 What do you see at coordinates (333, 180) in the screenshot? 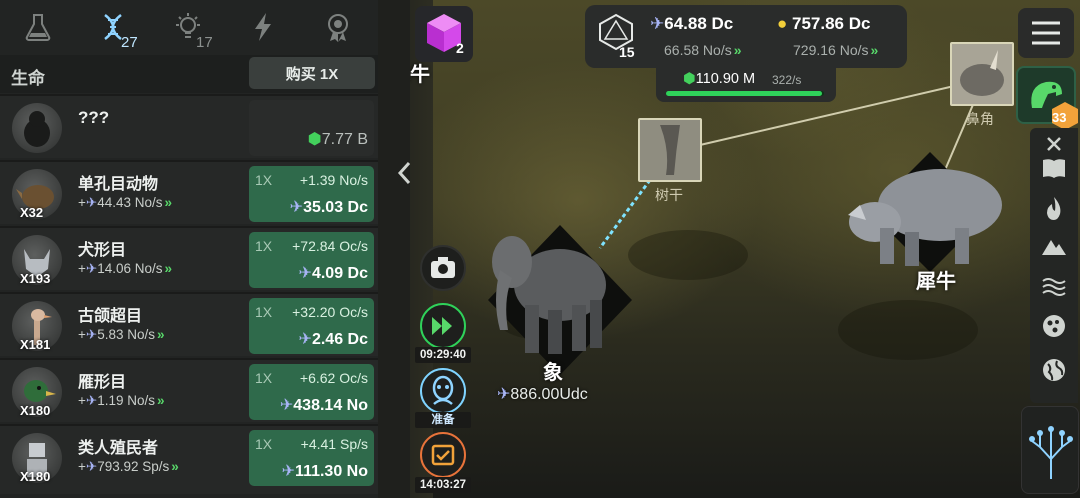
I see `buy-gain: +1.39 No/s` at bounding box center [333, 180].